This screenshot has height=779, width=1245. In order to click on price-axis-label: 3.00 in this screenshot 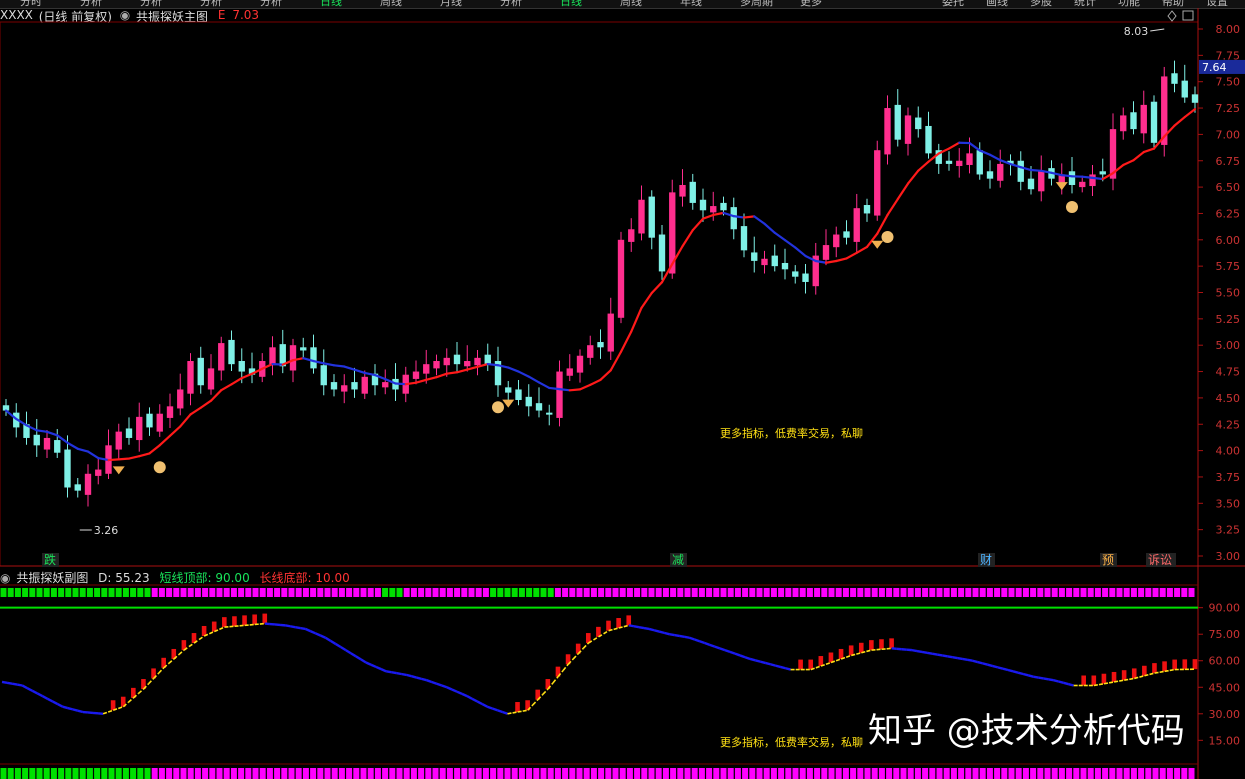, I will do `click(1228, 556)`.